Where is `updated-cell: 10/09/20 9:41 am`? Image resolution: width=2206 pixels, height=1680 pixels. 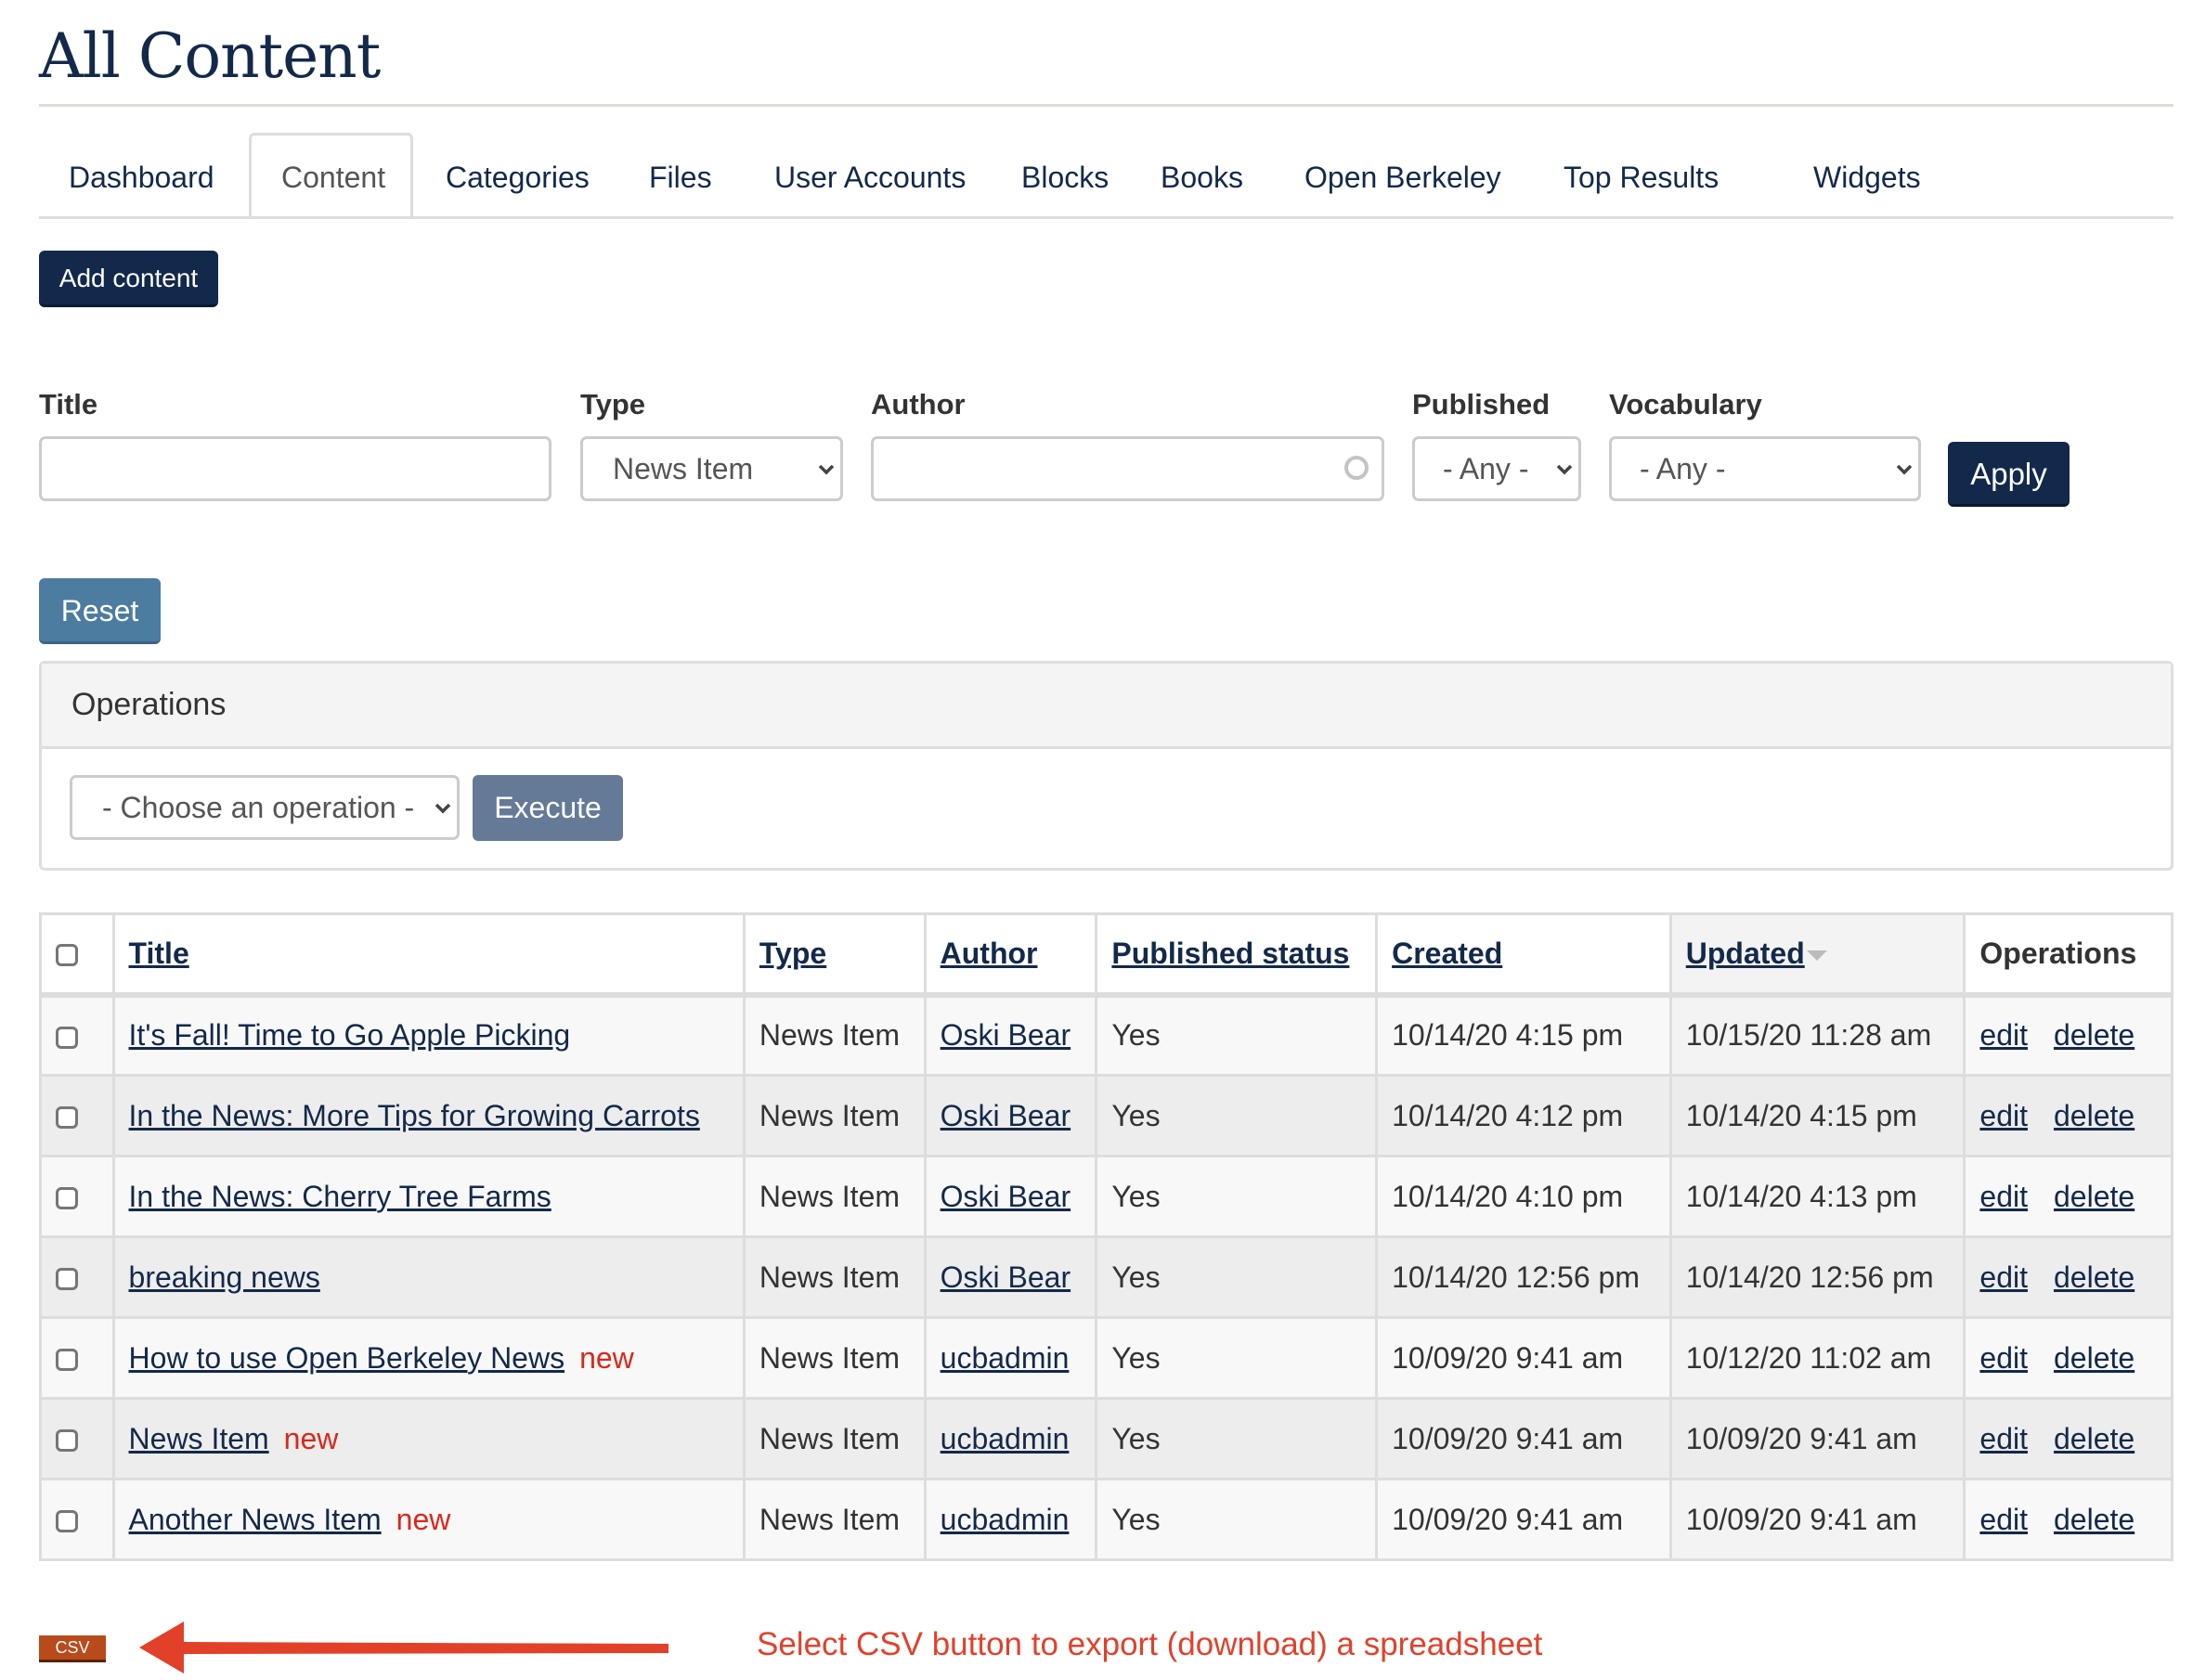
updated-cell: 10/09/20 9:41 am is located at coordinates (1817, 1438).